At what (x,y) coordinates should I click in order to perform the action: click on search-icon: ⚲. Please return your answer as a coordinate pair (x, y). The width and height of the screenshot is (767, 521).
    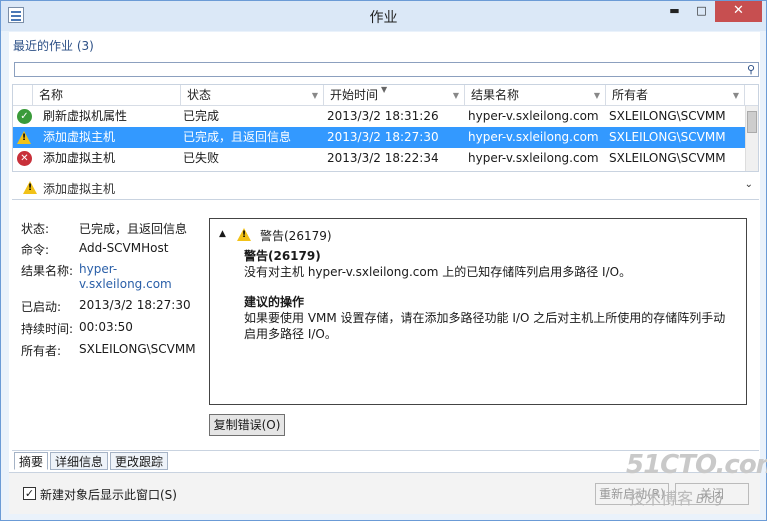
    Looking at the image, I should click on (751, 69).